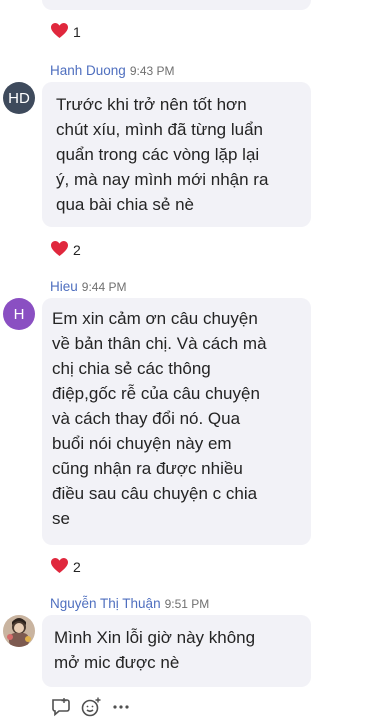 This screenshot has height=723, width=367. What do you see at coordinates (77, 32) in the screenshot?
I see `reaction-count: 1` at bounding box center [77, 32].